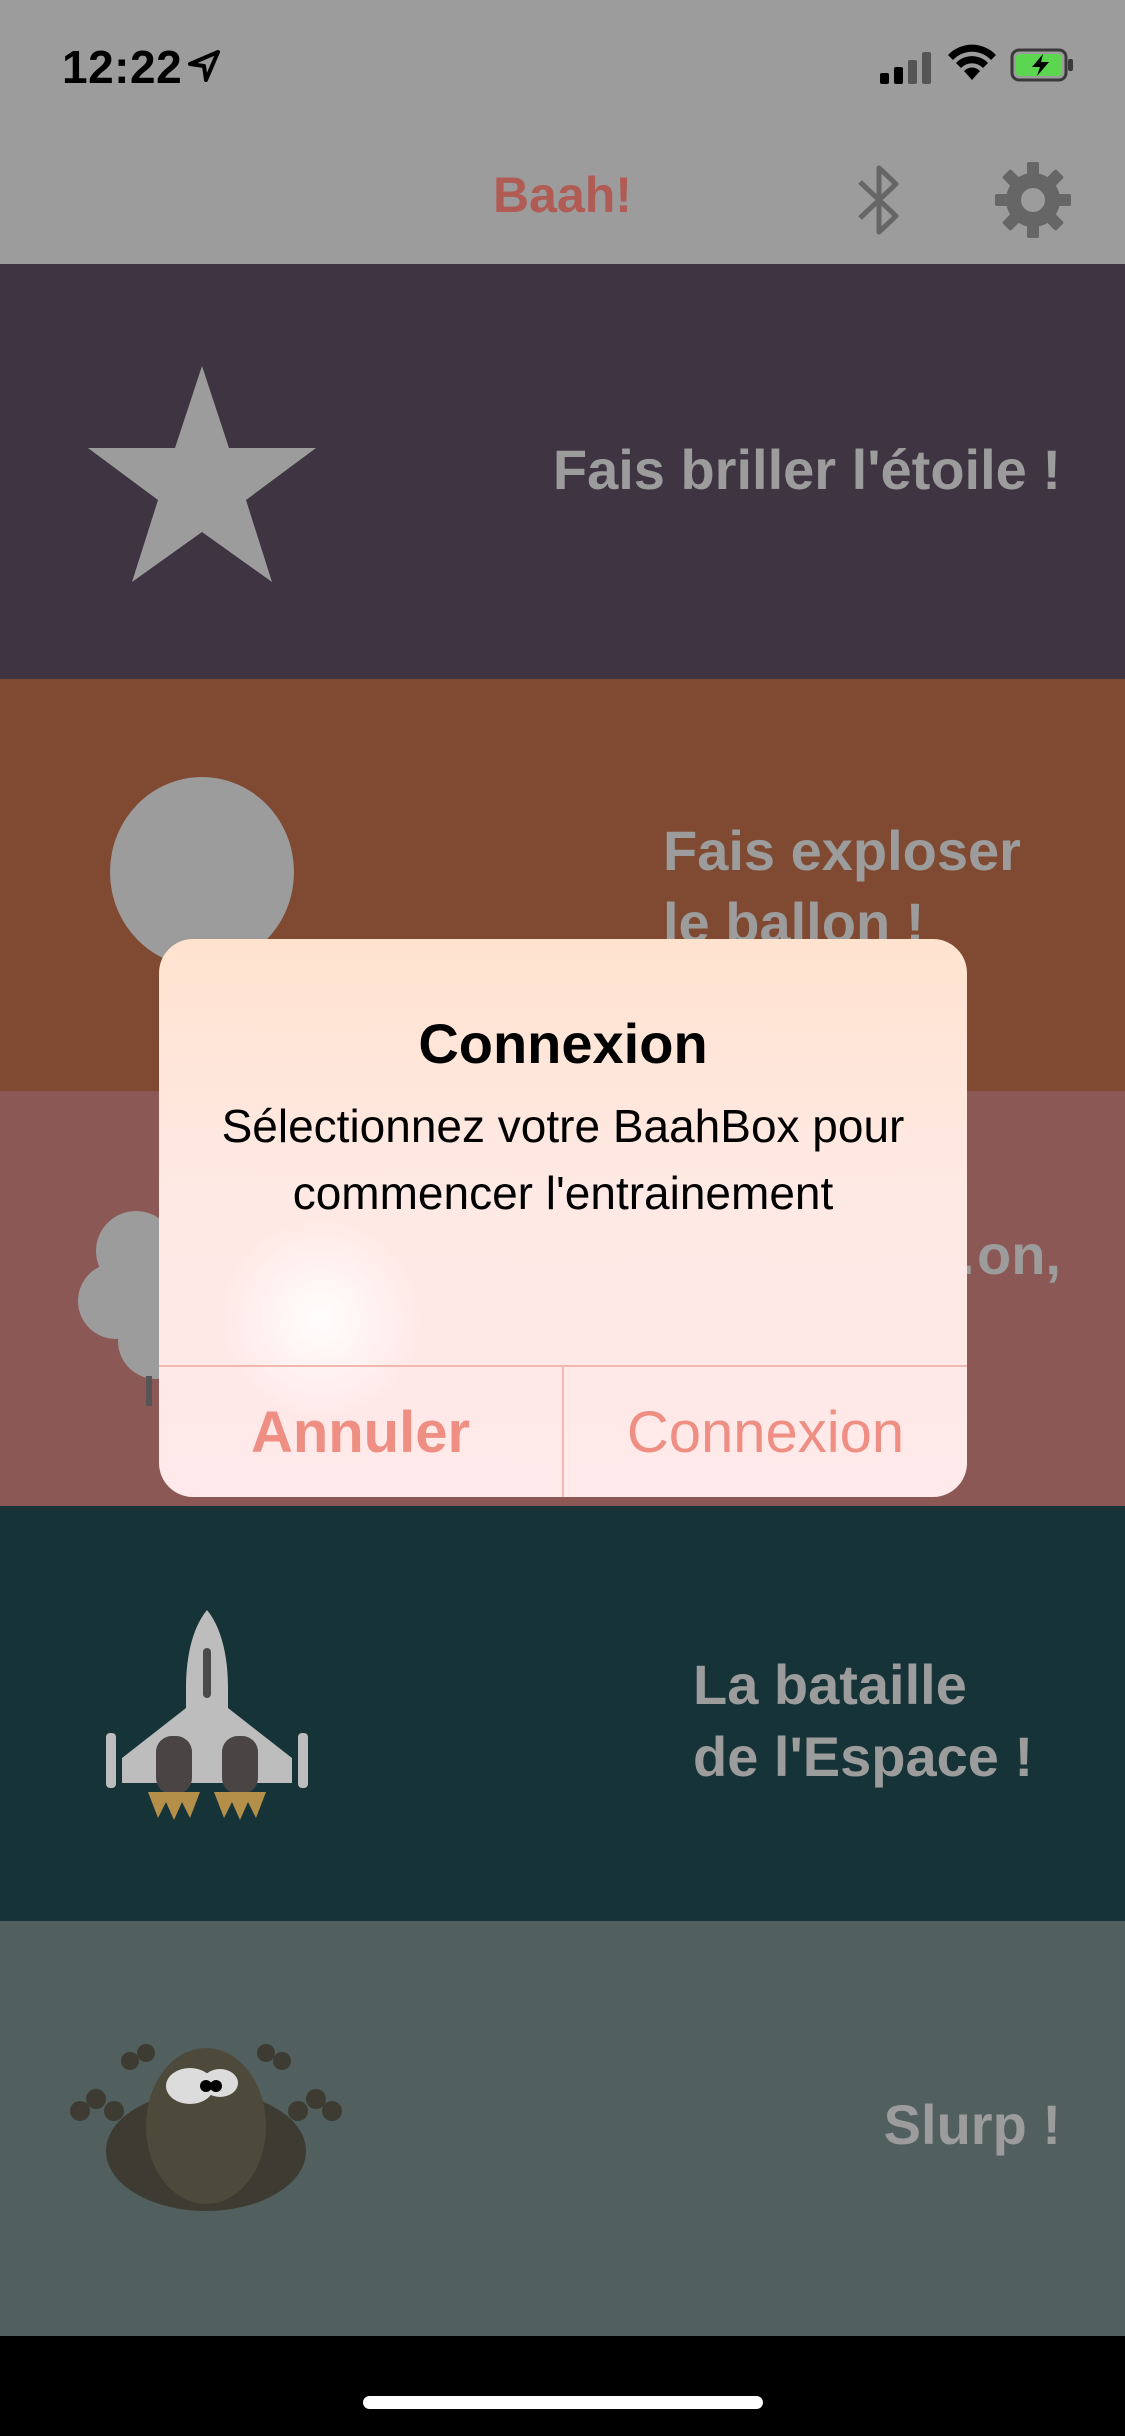  I want to click on status-time: 12:22, so click(122, 67).